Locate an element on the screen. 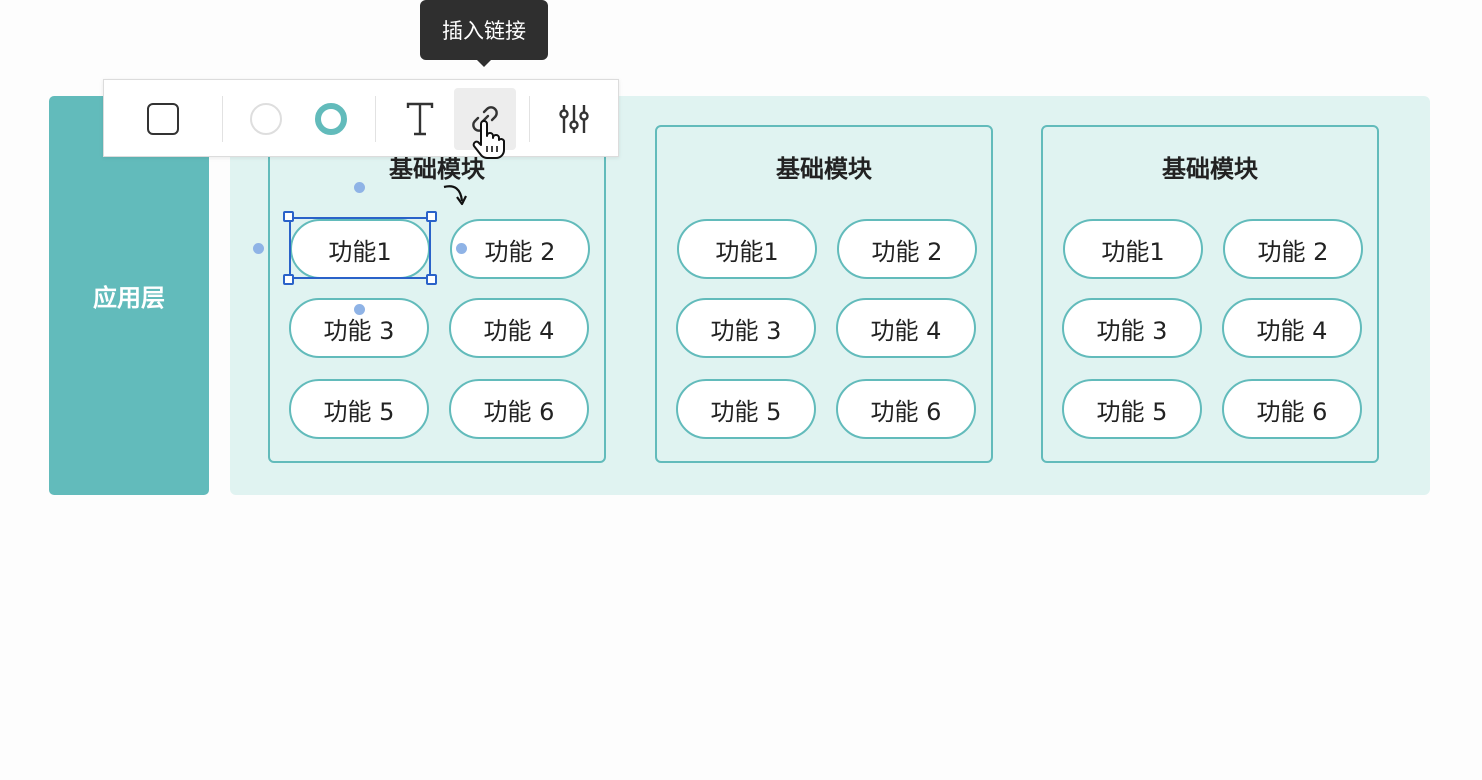 This screenshot has width=1482, height=780. rotate-handle-icon is located at coordinates (455, 194).